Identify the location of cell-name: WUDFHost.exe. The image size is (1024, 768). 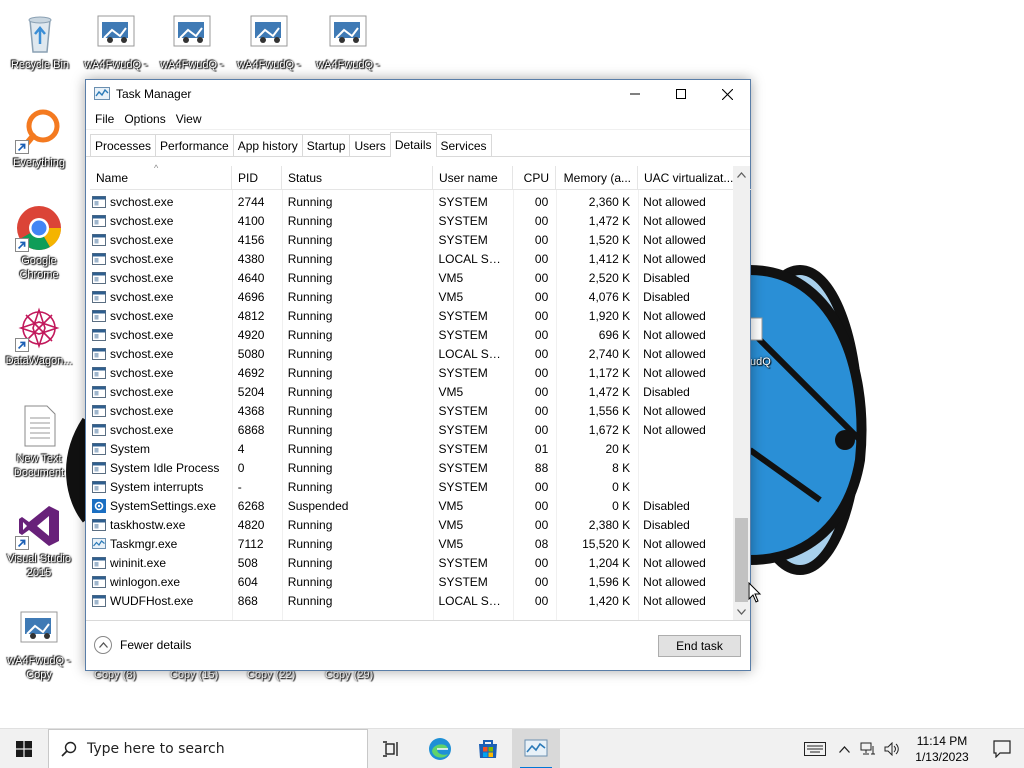
(161, 601).